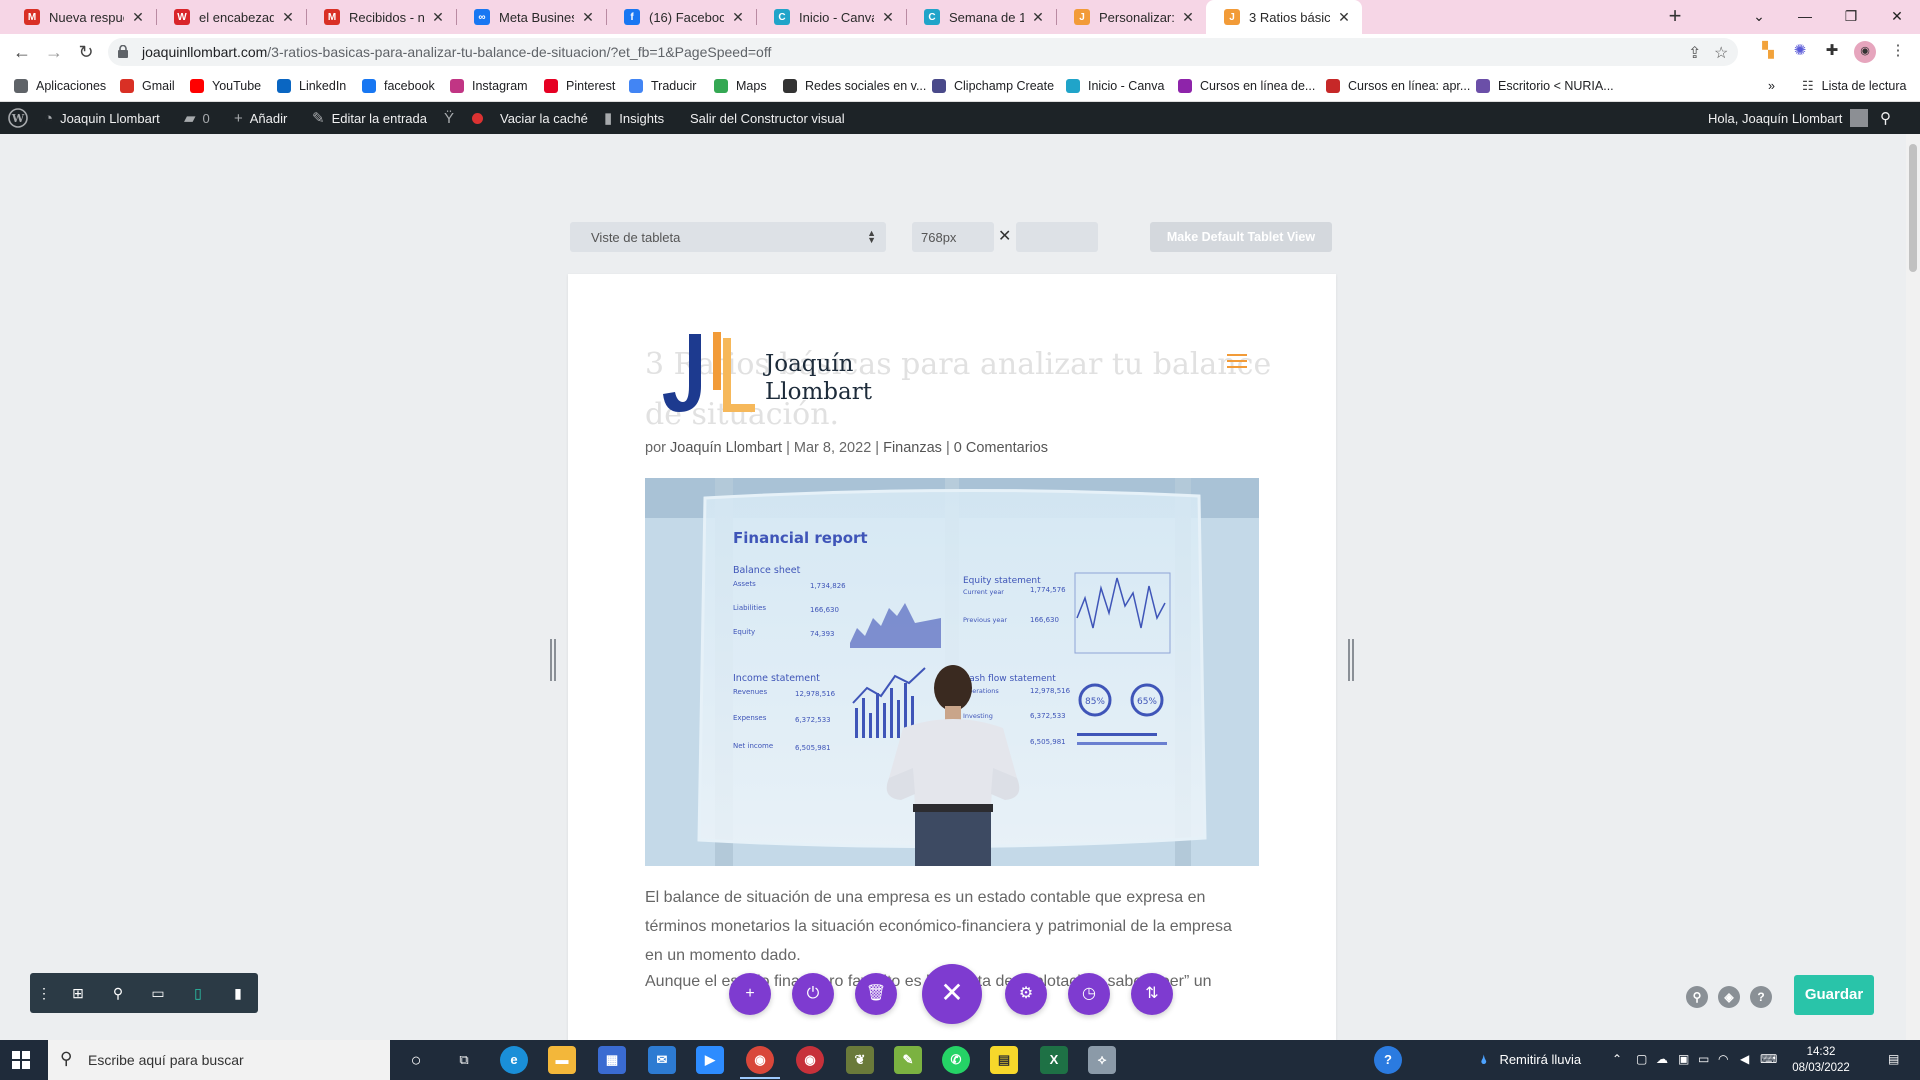 The width and height of the screenshot is (1920, 1080). I want to click on show-more-bookmarks-icon: », so click(1771, 86).